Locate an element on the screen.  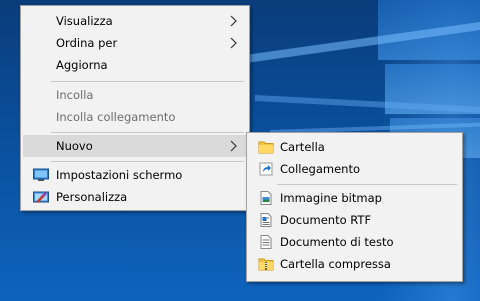
menu-item-incolla: Incolla is located at coordinates (135, 95).